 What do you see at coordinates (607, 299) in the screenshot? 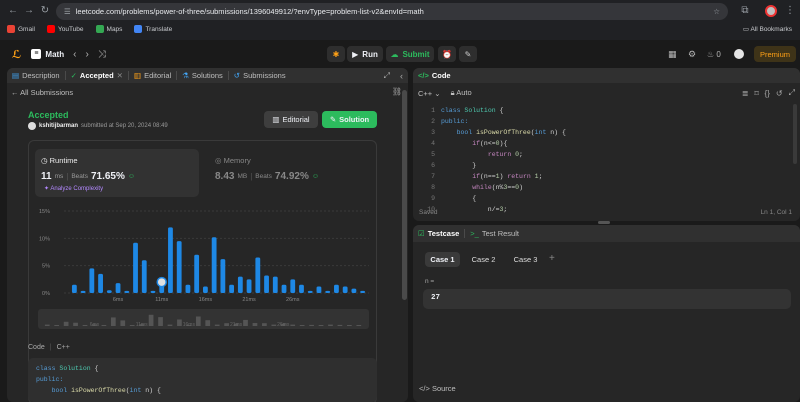
I see `testcase-input: 27` at bounding box center [607, 299].